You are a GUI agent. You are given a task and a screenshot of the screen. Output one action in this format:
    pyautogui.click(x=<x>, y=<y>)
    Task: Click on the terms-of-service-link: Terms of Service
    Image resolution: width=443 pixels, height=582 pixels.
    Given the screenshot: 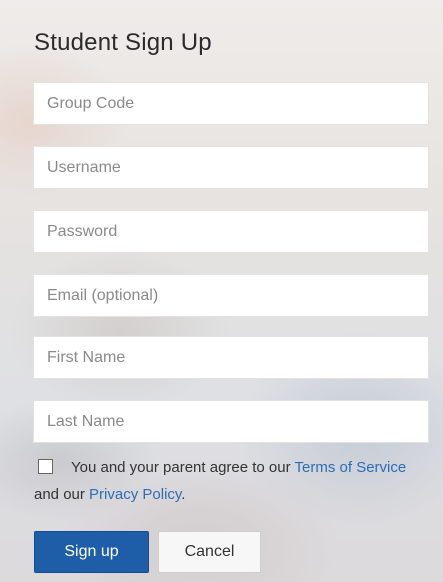 What is the action you would take?
    pyautogui.click(x=351, y=467)
    